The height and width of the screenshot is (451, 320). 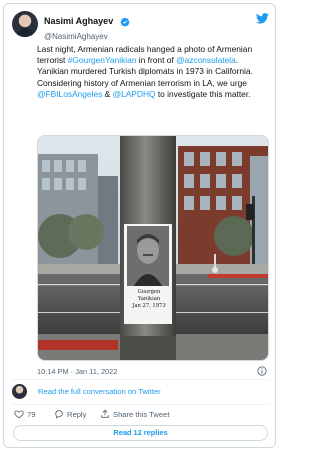 I want to click on heart-icon, so click(x=19, y=414).